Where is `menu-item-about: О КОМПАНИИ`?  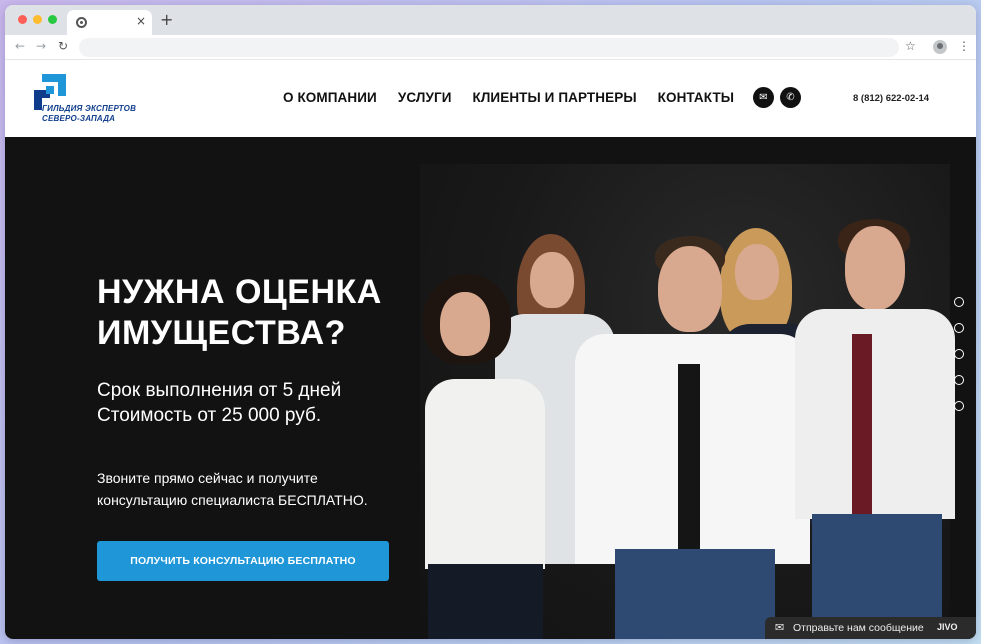
menu-item-about: О КОМПАНИИ is located at coordinates (330, 97).